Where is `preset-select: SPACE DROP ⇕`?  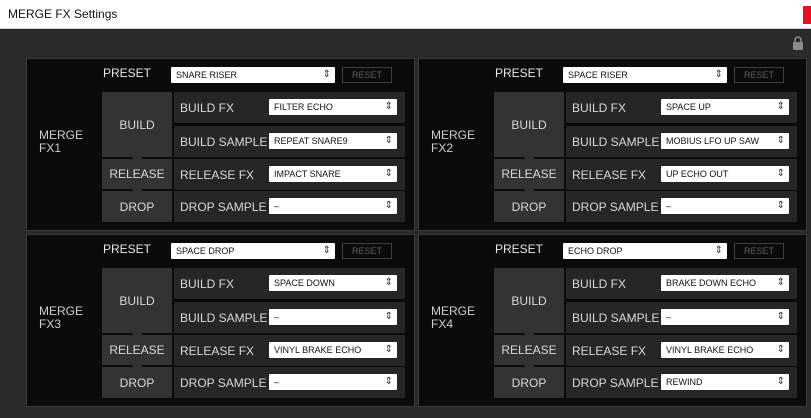 preset-select: SPACE DROP ⇕ is located at coordinates (253, 251).